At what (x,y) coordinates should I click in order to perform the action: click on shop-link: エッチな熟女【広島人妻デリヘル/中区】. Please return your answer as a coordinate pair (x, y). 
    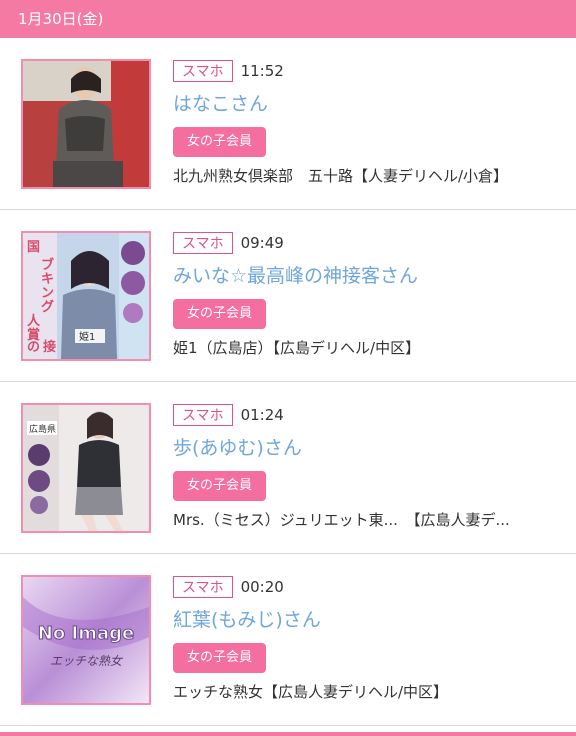
    Looking at the image, I should click on (363, 691).